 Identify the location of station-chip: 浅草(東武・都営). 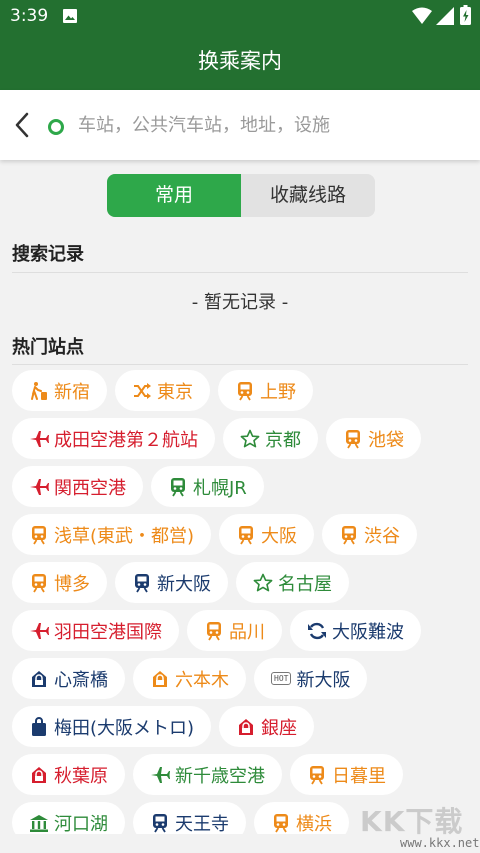
(112, 534).